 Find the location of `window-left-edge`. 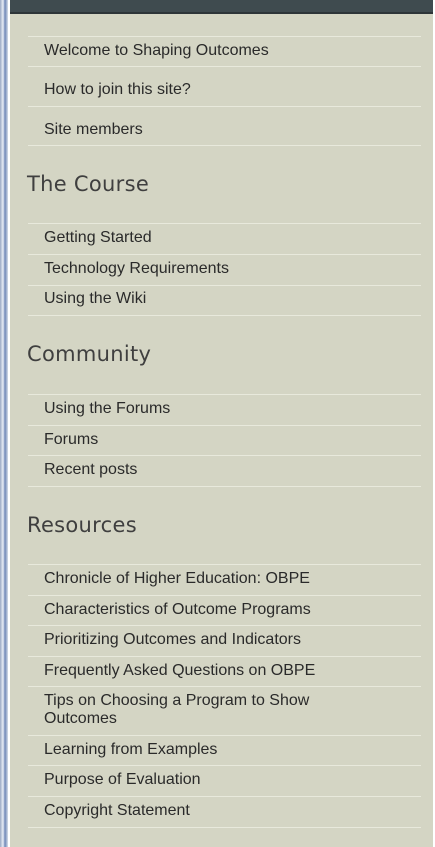

window-left-edge is located at coordinates (4, 423).